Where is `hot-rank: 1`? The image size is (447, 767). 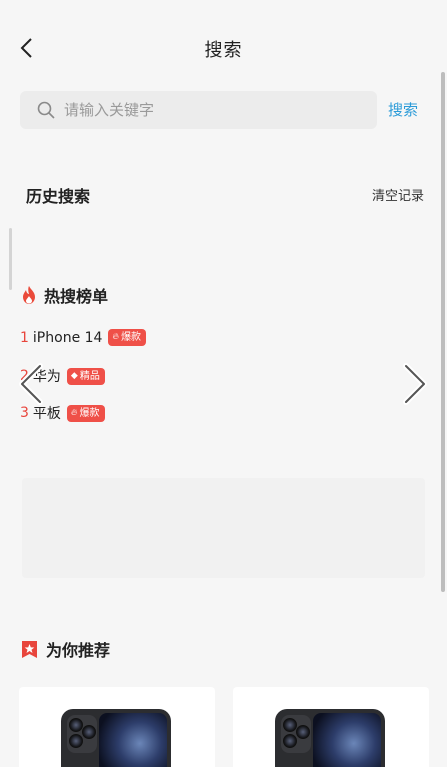 hot-rank: 1 is located at coordinates (24, 337).